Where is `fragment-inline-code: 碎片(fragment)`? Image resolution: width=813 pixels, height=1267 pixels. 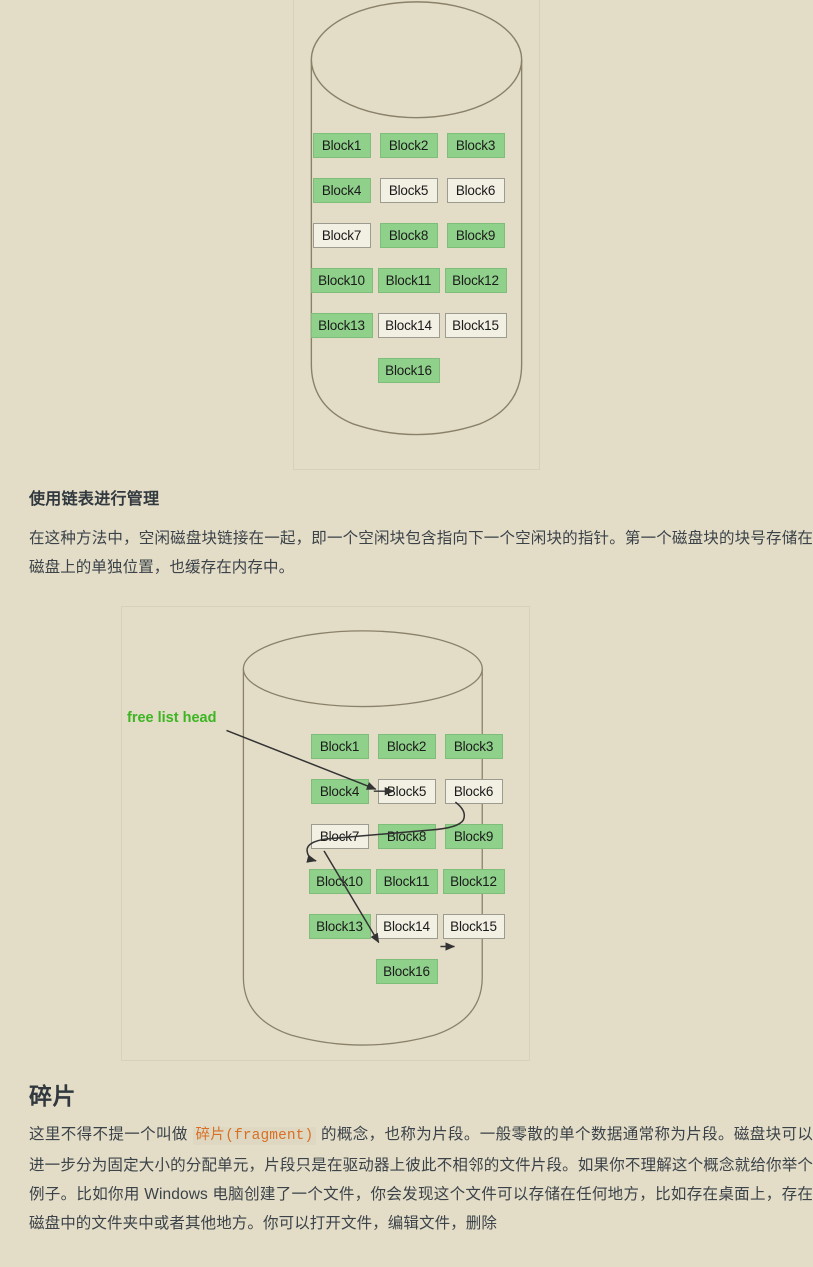 fragment-inline-code: 碎片(fragment) is located at coordinates (254, 1136).